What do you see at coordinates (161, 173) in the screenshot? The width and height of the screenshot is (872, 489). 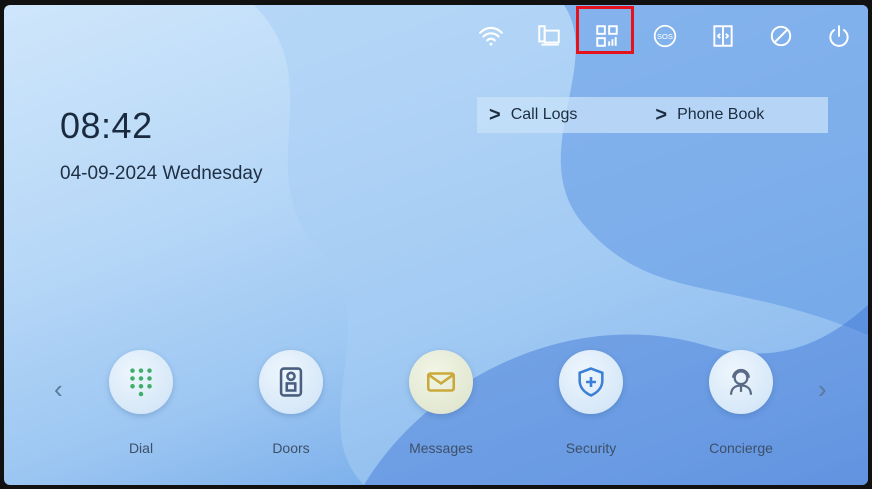 I see `clock-date: 04-09-2024 Wednesday` at bounding box center [161, 173].